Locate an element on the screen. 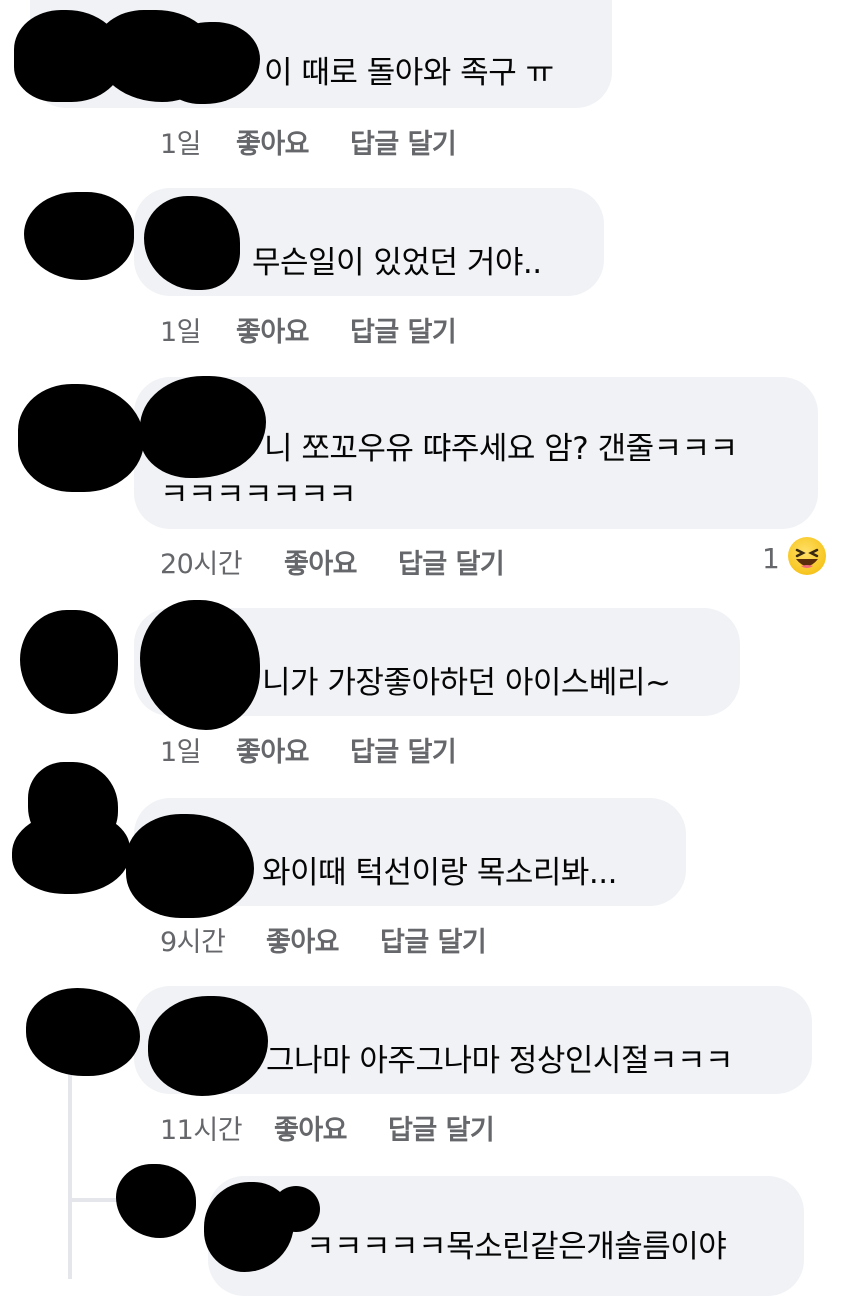 This screenshot has height=1296, width=850. comment-text: 그나마 아주그나마 정상인시절ㅋㅋㅋ is located at coordinates (500, 1061).